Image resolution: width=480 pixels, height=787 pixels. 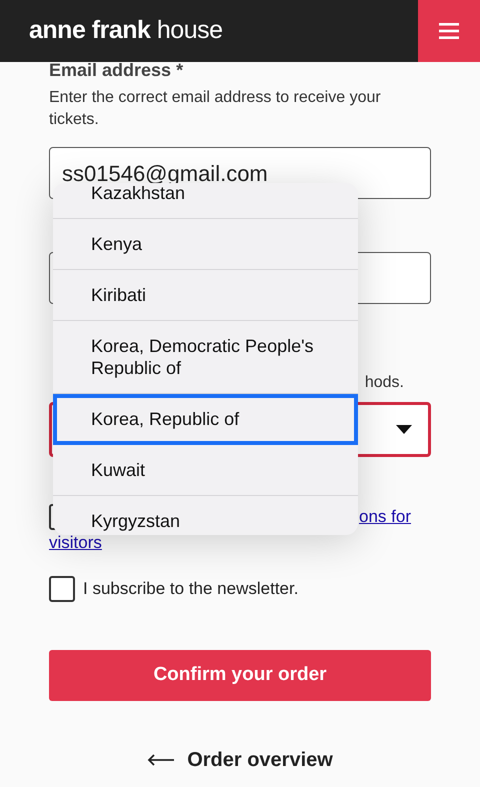 I want to click on field-label: Email address *, so click(x=116, y=70).